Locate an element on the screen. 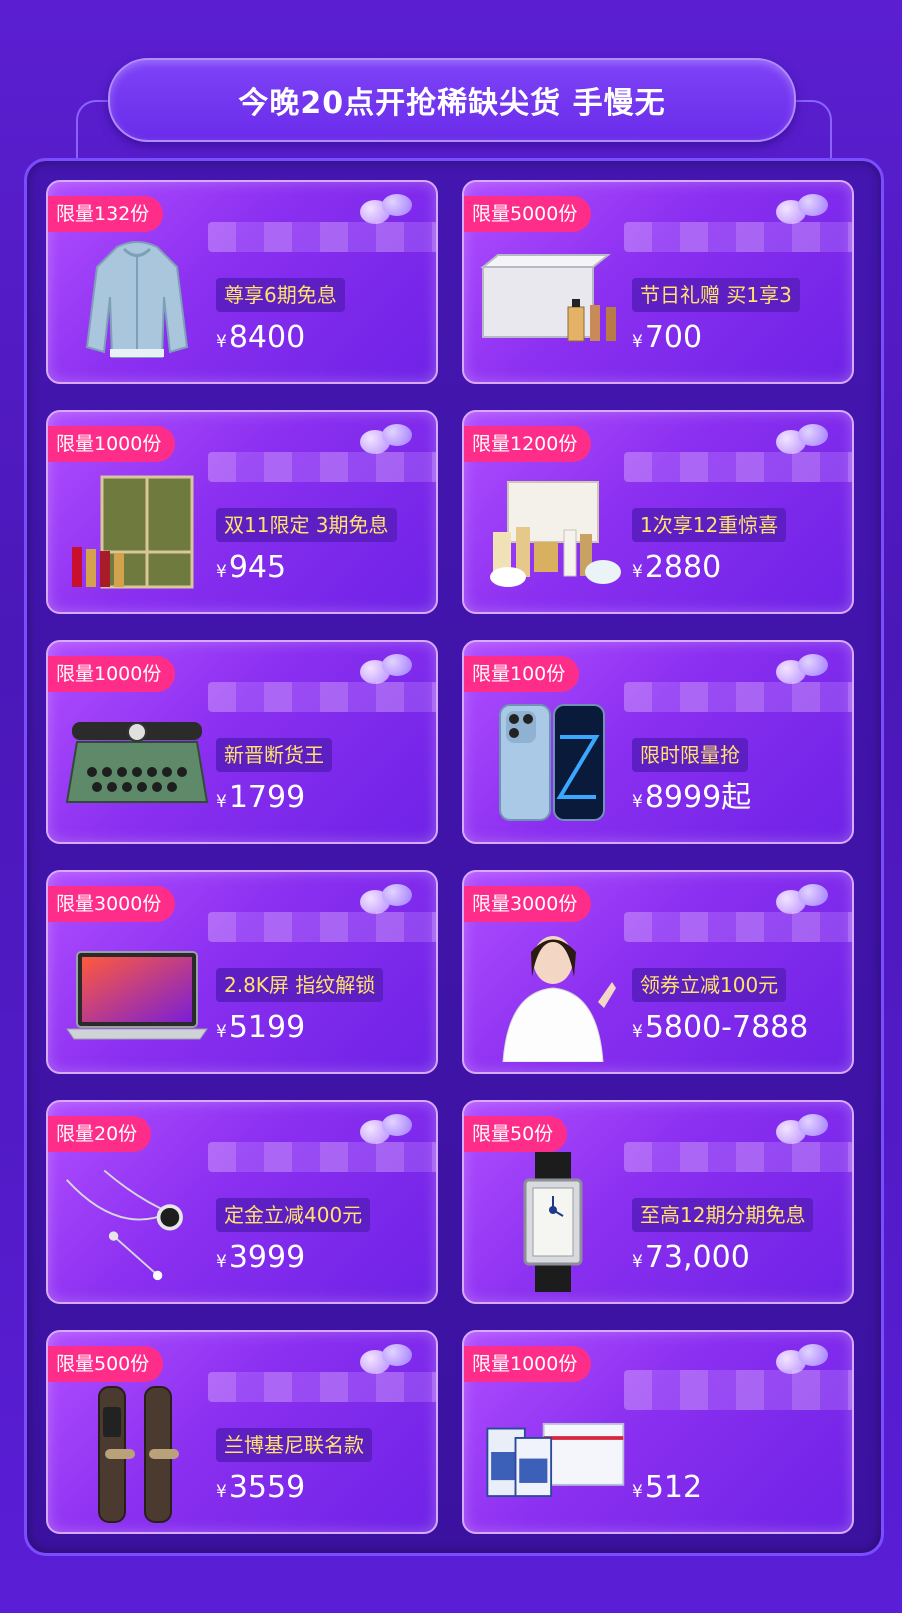  product-card: 限量3000份 领券立减100元 ¥5800-7888 is located at coordinates (658, 972).